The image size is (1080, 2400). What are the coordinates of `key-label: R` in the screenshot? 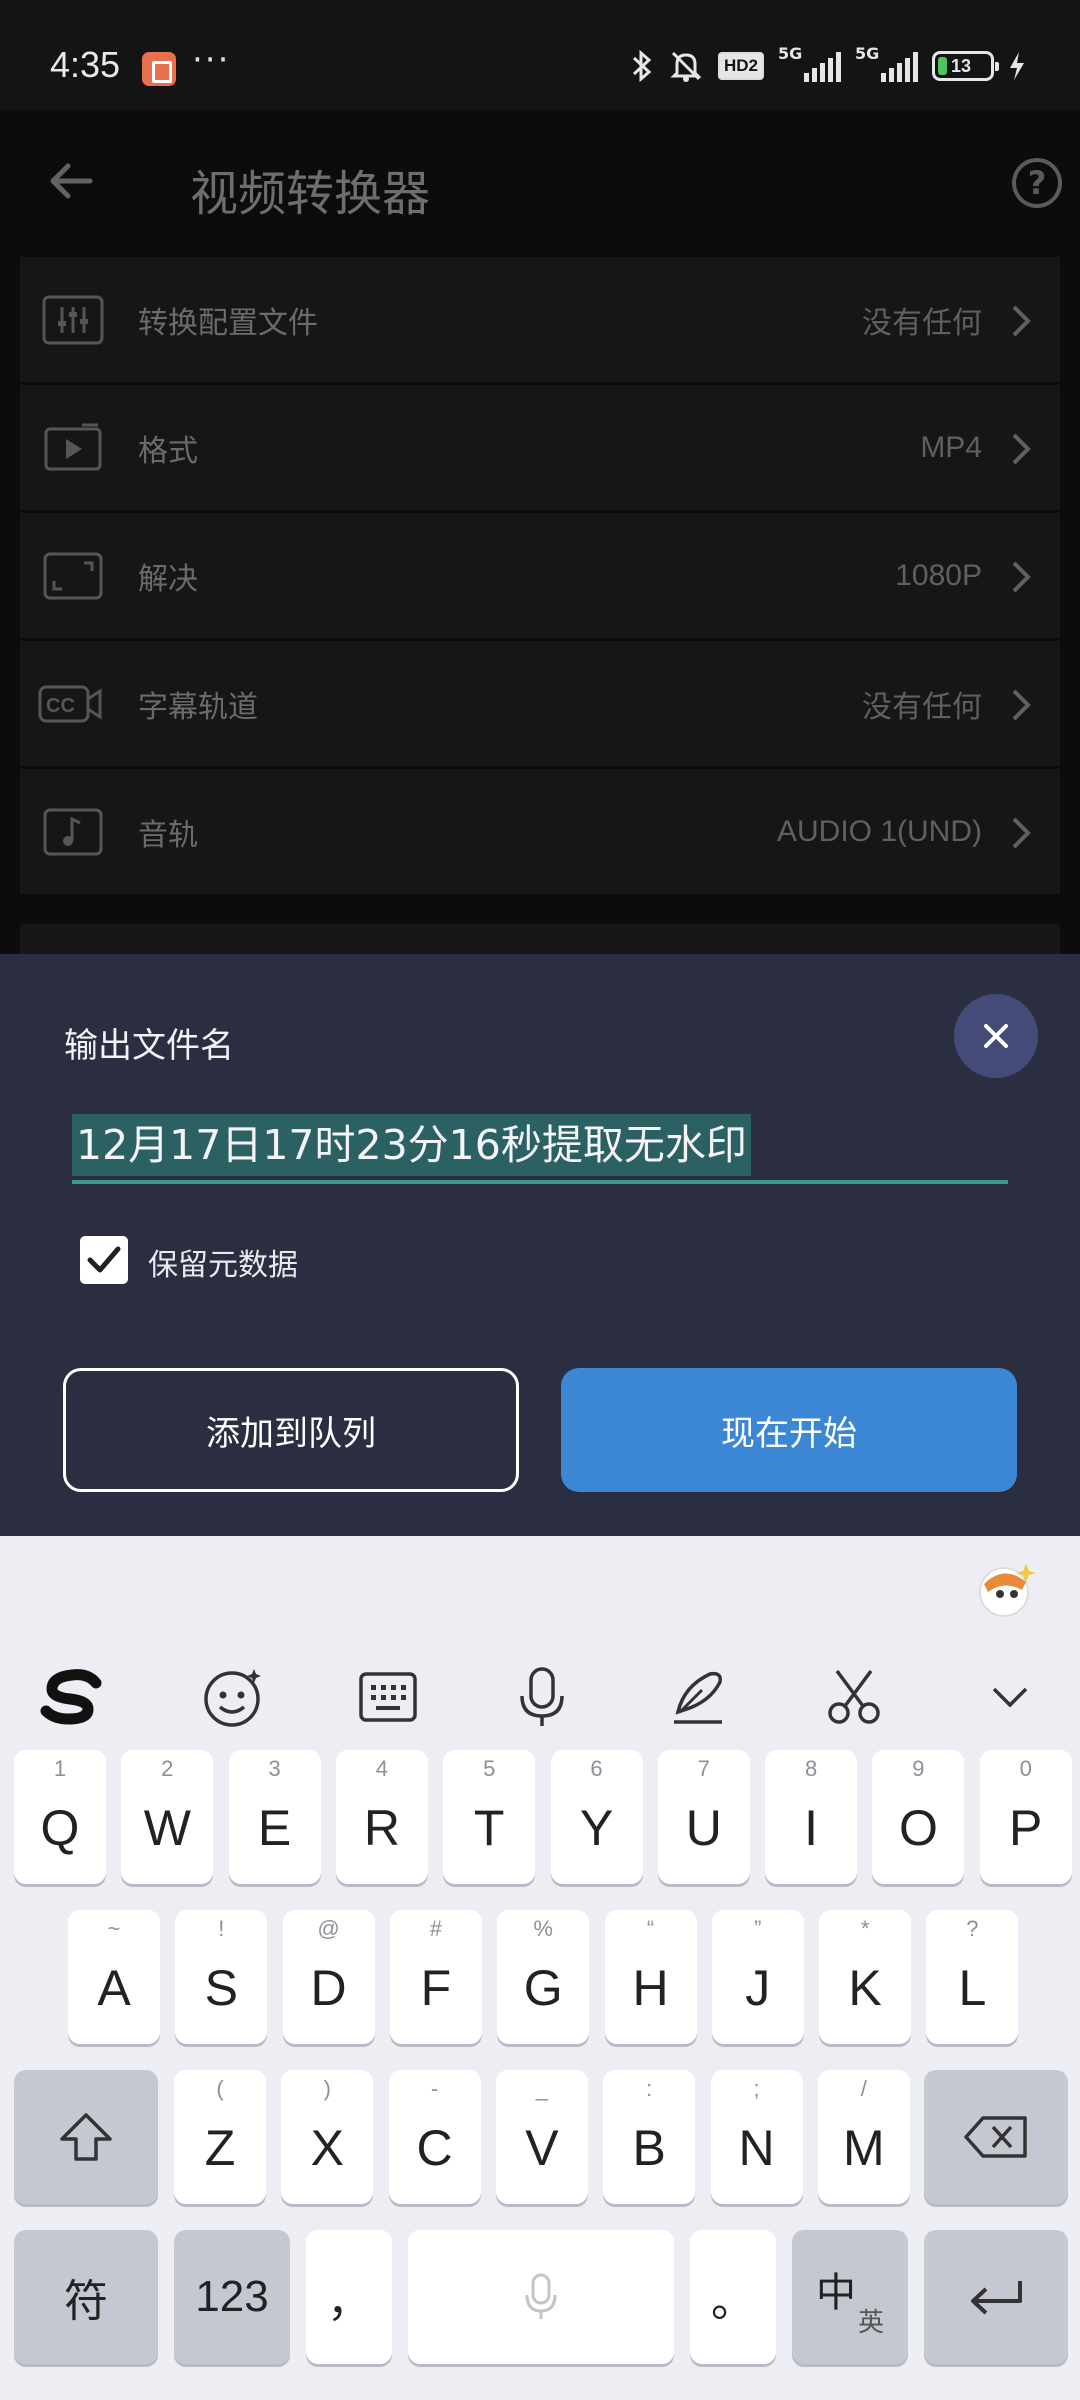 It's located at (381, 1828).